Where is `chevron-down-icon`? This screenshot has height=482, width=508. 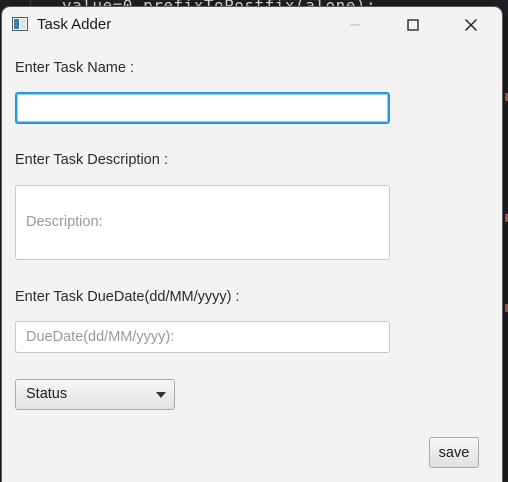
chevron-down-icon is located at coordinates (161, 395).